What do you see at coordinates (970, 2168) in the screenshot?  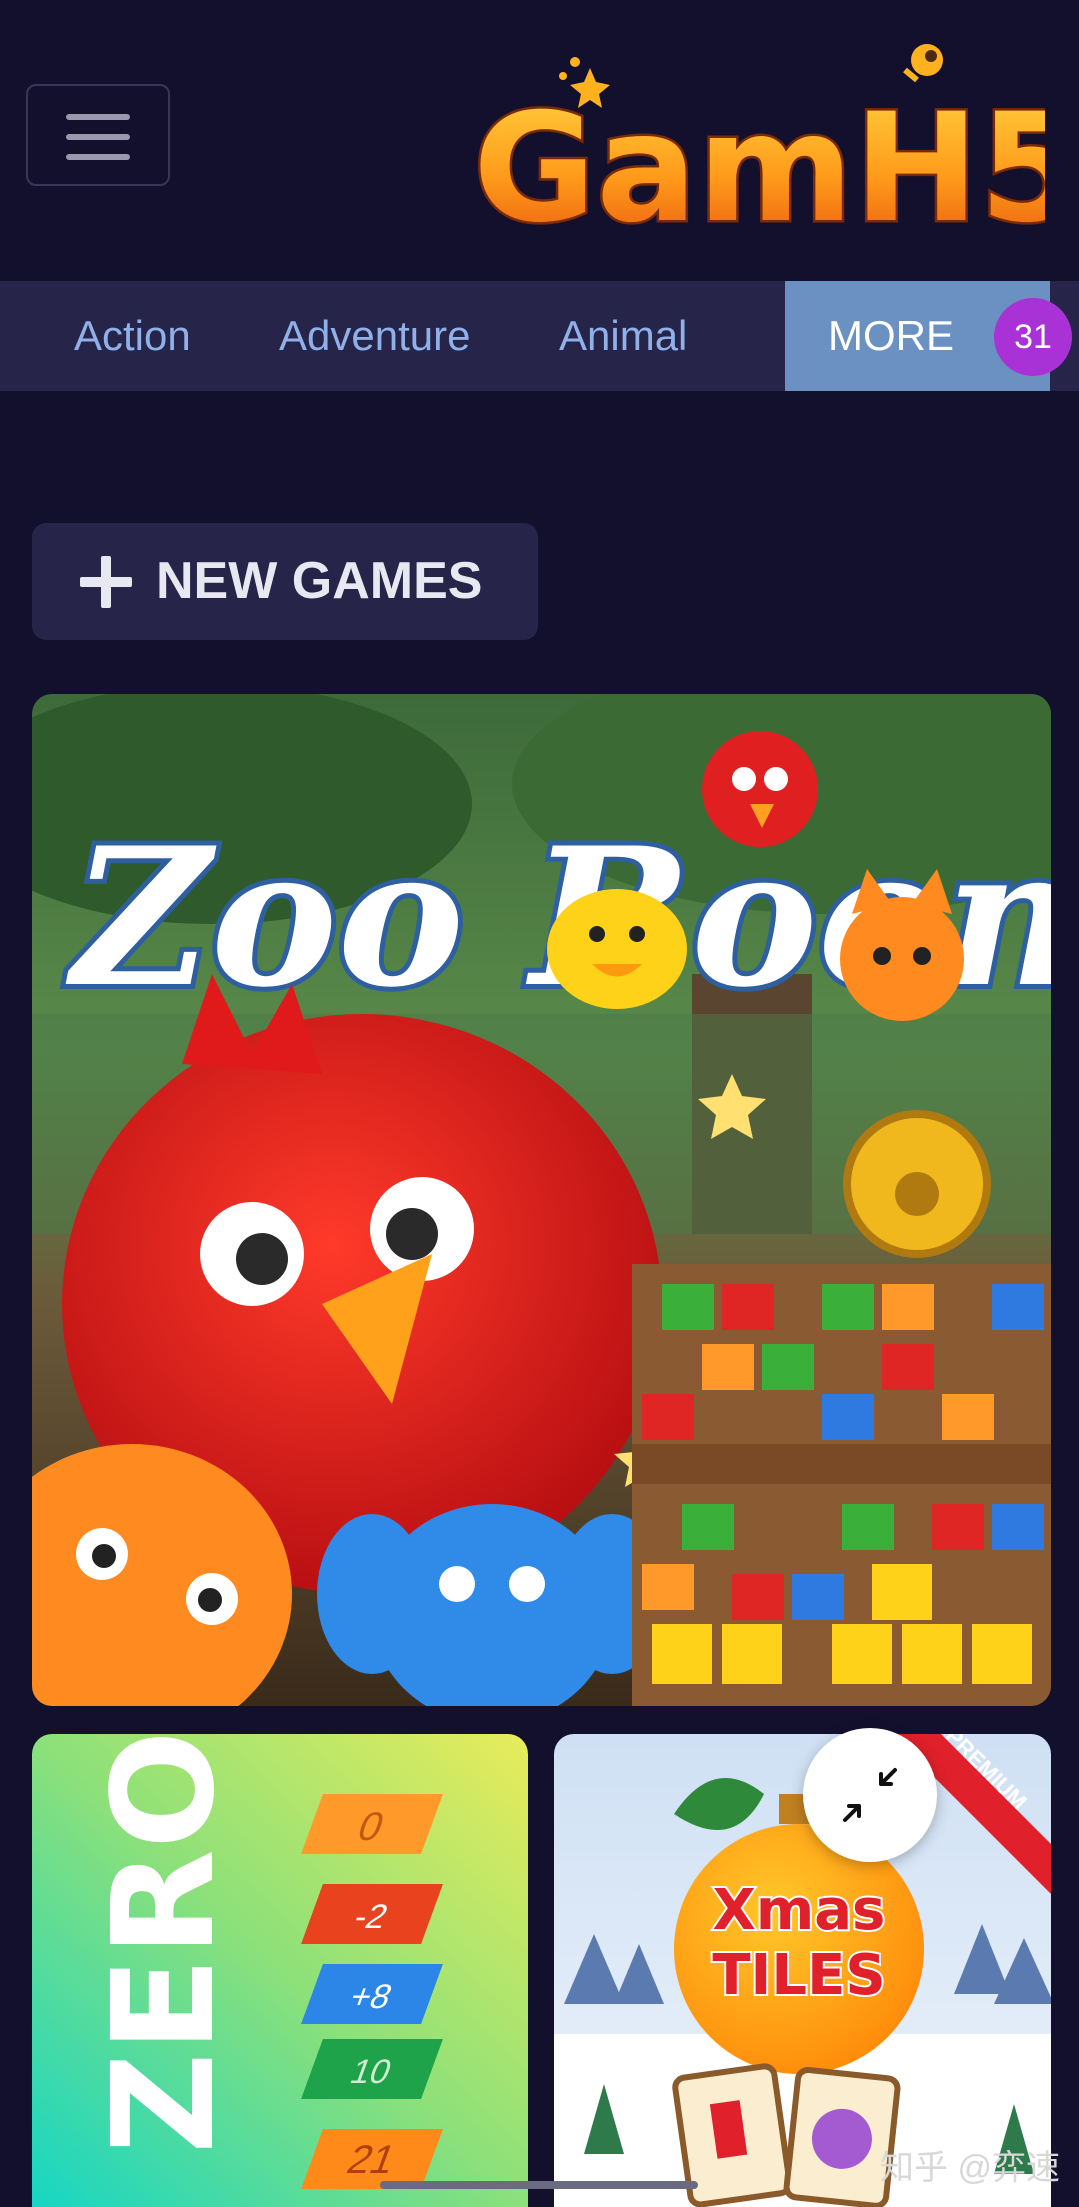 I see `watermark: 知乎 @弈速` at bounding box center [970, 2168].